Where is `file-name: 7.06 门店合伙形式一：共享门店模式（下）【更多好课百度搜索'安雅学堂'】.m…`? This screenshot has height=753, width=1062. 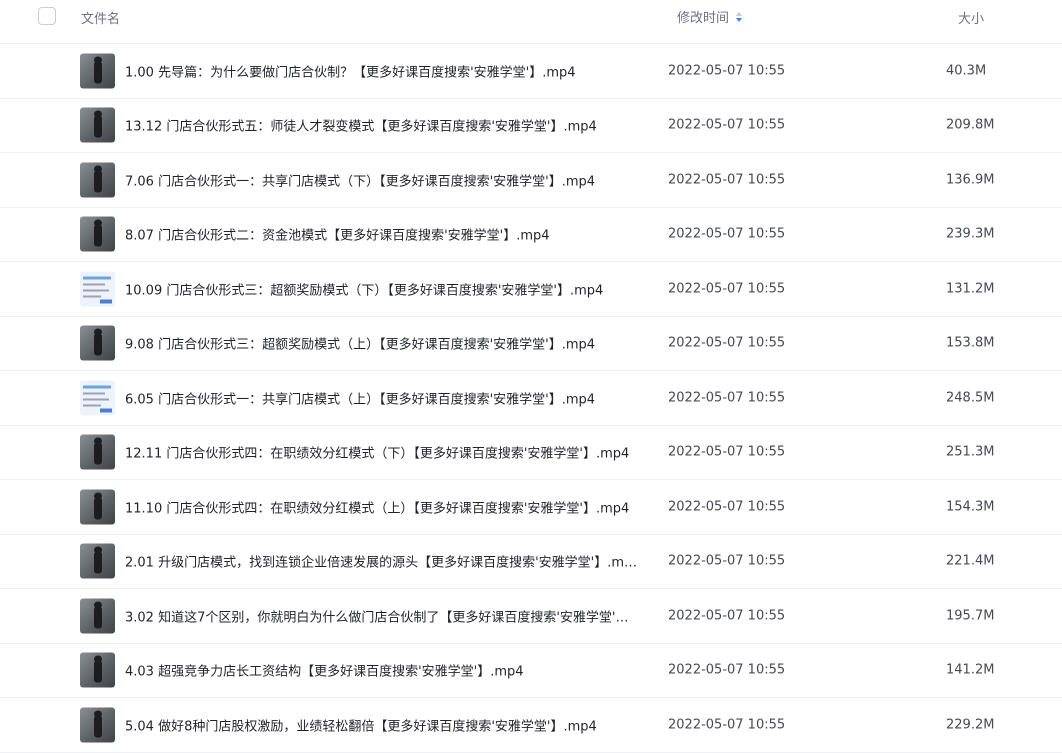 file-name: 7.06 门店合伙形式一：共享门店模式（下）【更多好课百度搜索'安雅学堂'】.m… is located at coordinates (382, 179).